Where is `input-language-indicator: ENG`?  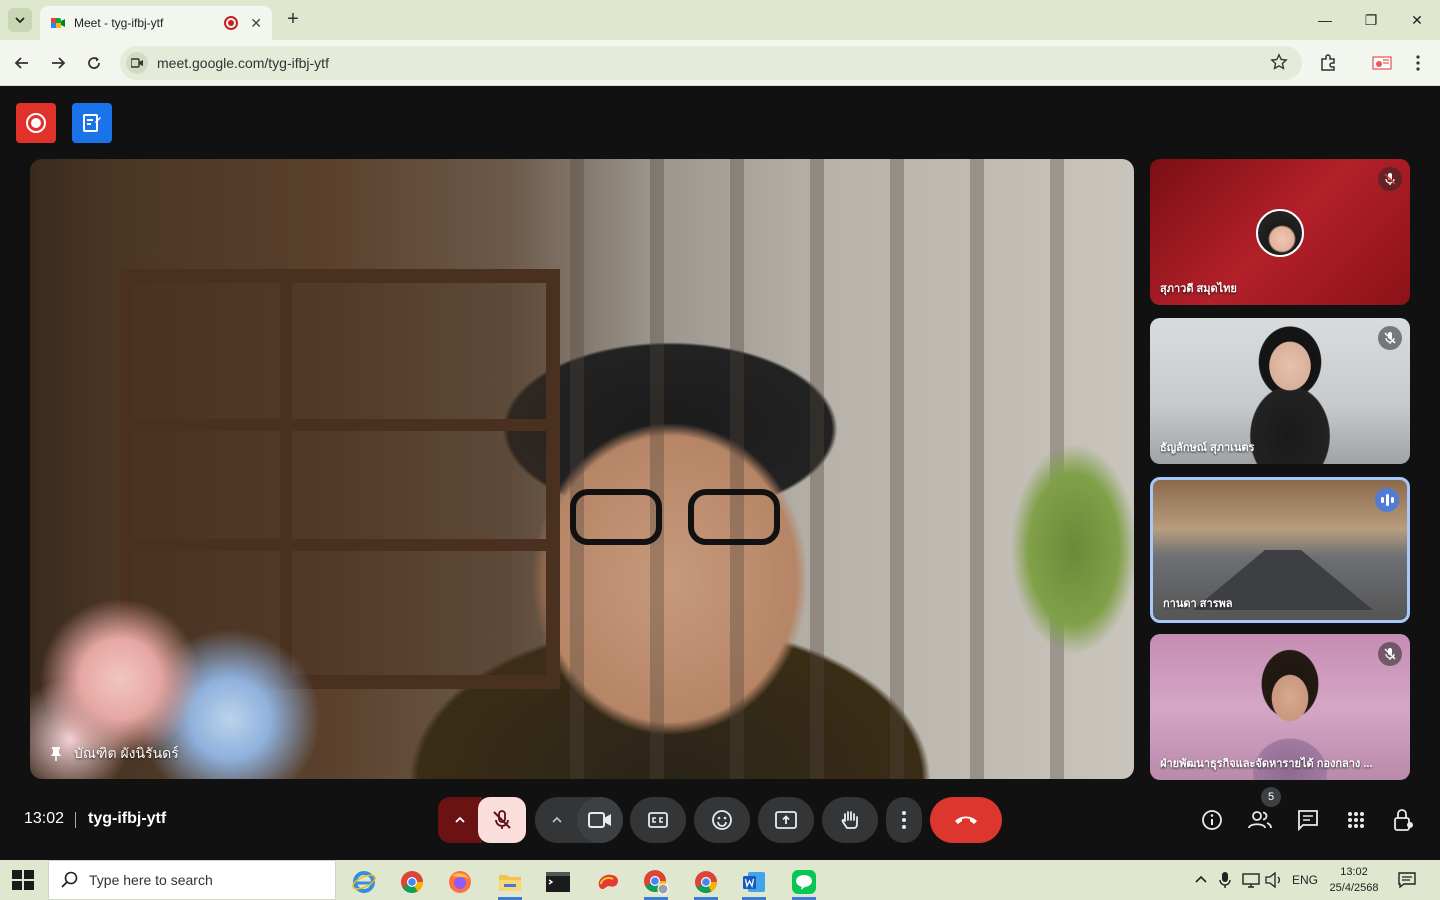 input-language-indicator: ENG is located at coordinates (1305, 880).